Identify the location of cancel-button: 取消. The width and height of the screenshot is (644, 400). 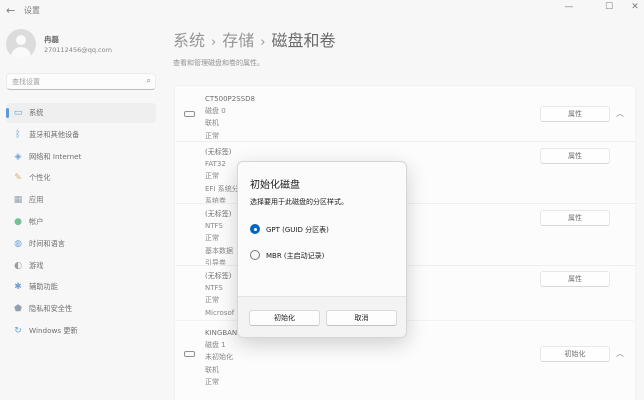
(361, 318).